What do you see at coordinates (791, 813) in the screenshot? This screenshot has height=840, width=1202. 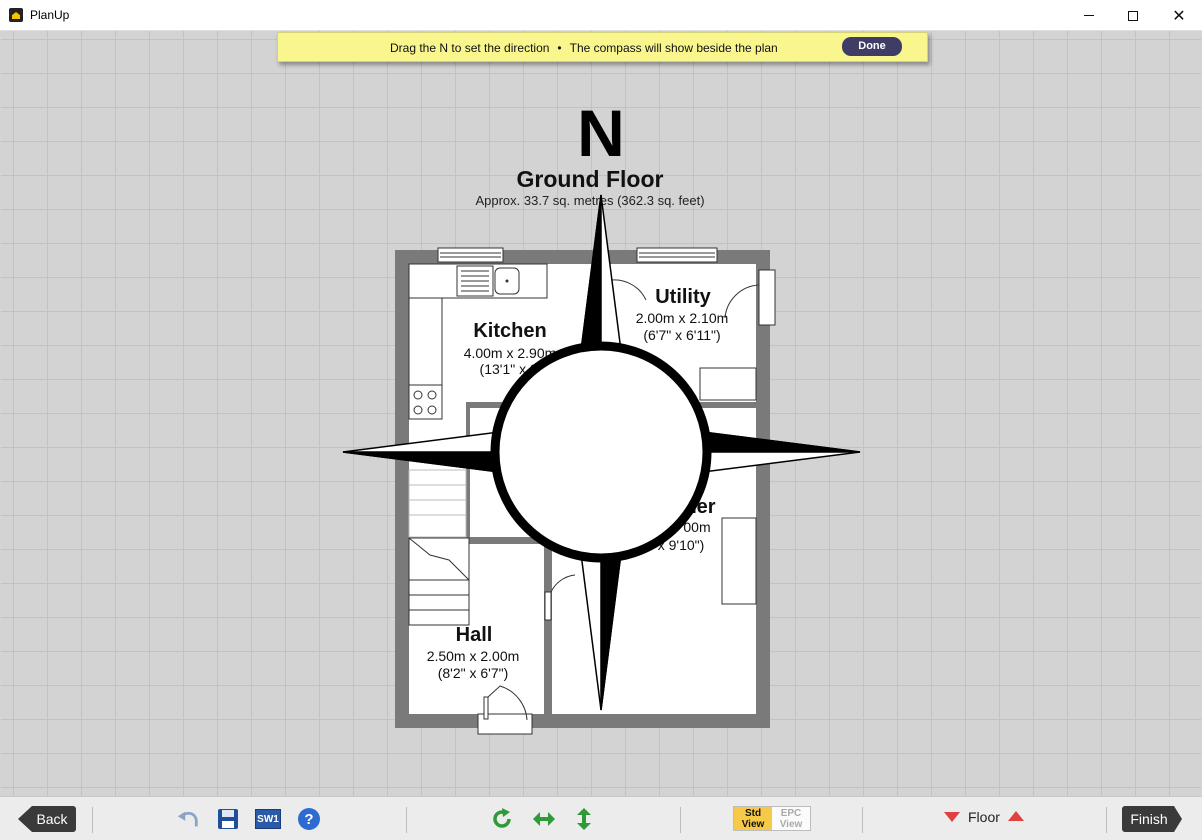 I see `epc-view-label-1: EPC` at bounding box center [791, 813].